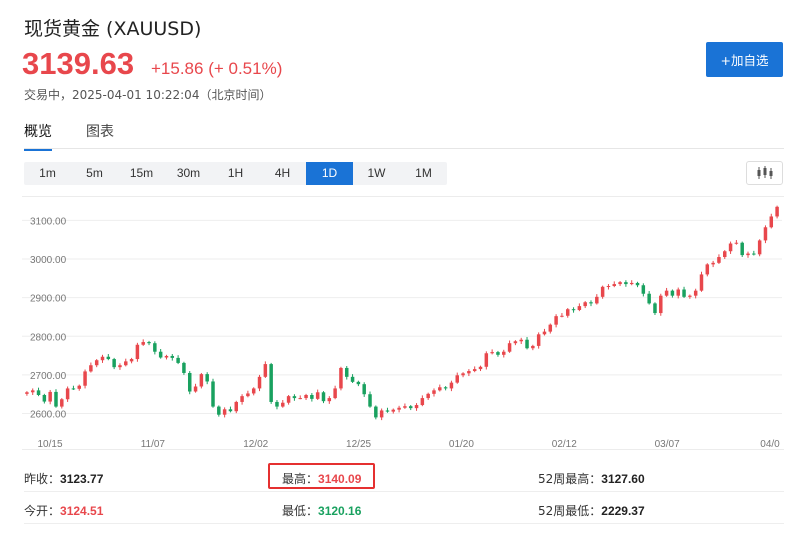 The width and height of the screenshot is (800, 536). What do you see at coordinates (358, 444) in the screenshot?
I see `x-tick-label: 12/25` at bounding box center [358, 444].